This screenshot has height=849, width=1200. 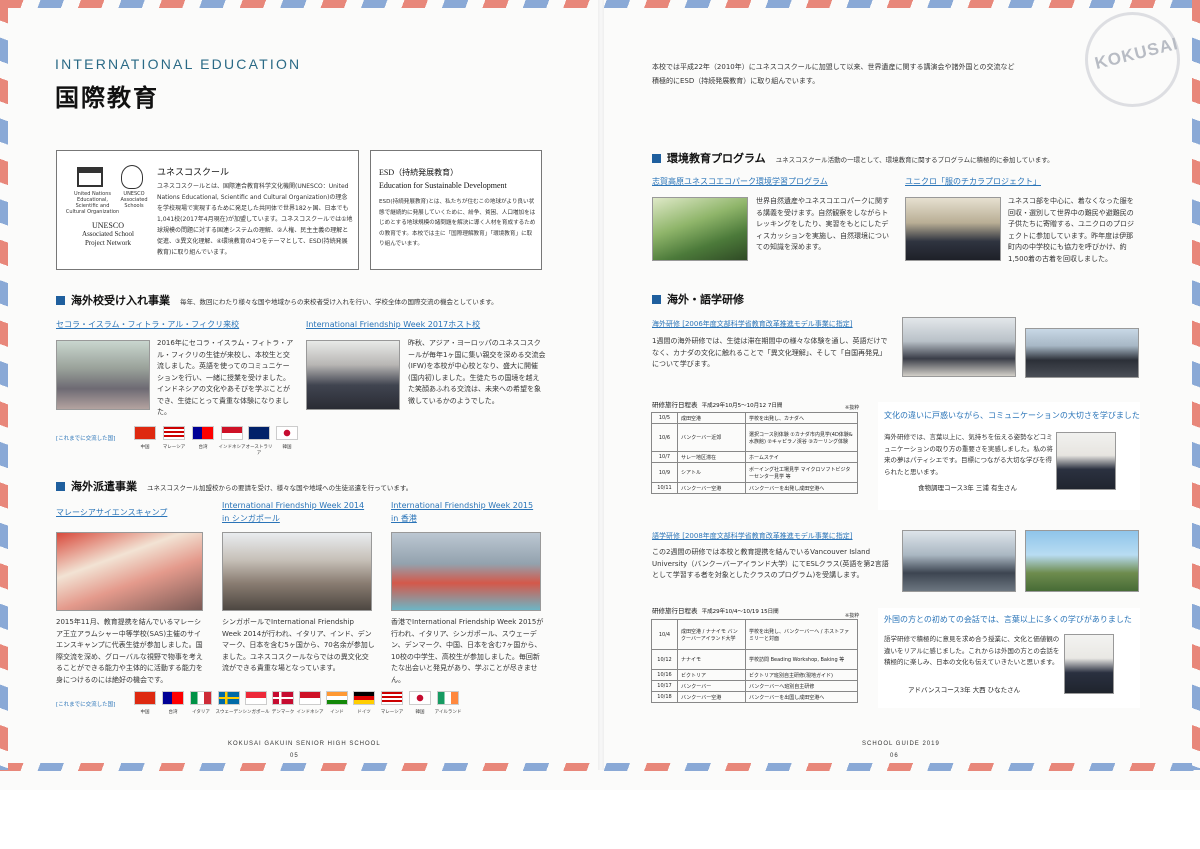 I want to click on table-row: 10/11 バンクーバー空港 バンクーバーを出発し成田空港へ, so click(x=754, y=488).